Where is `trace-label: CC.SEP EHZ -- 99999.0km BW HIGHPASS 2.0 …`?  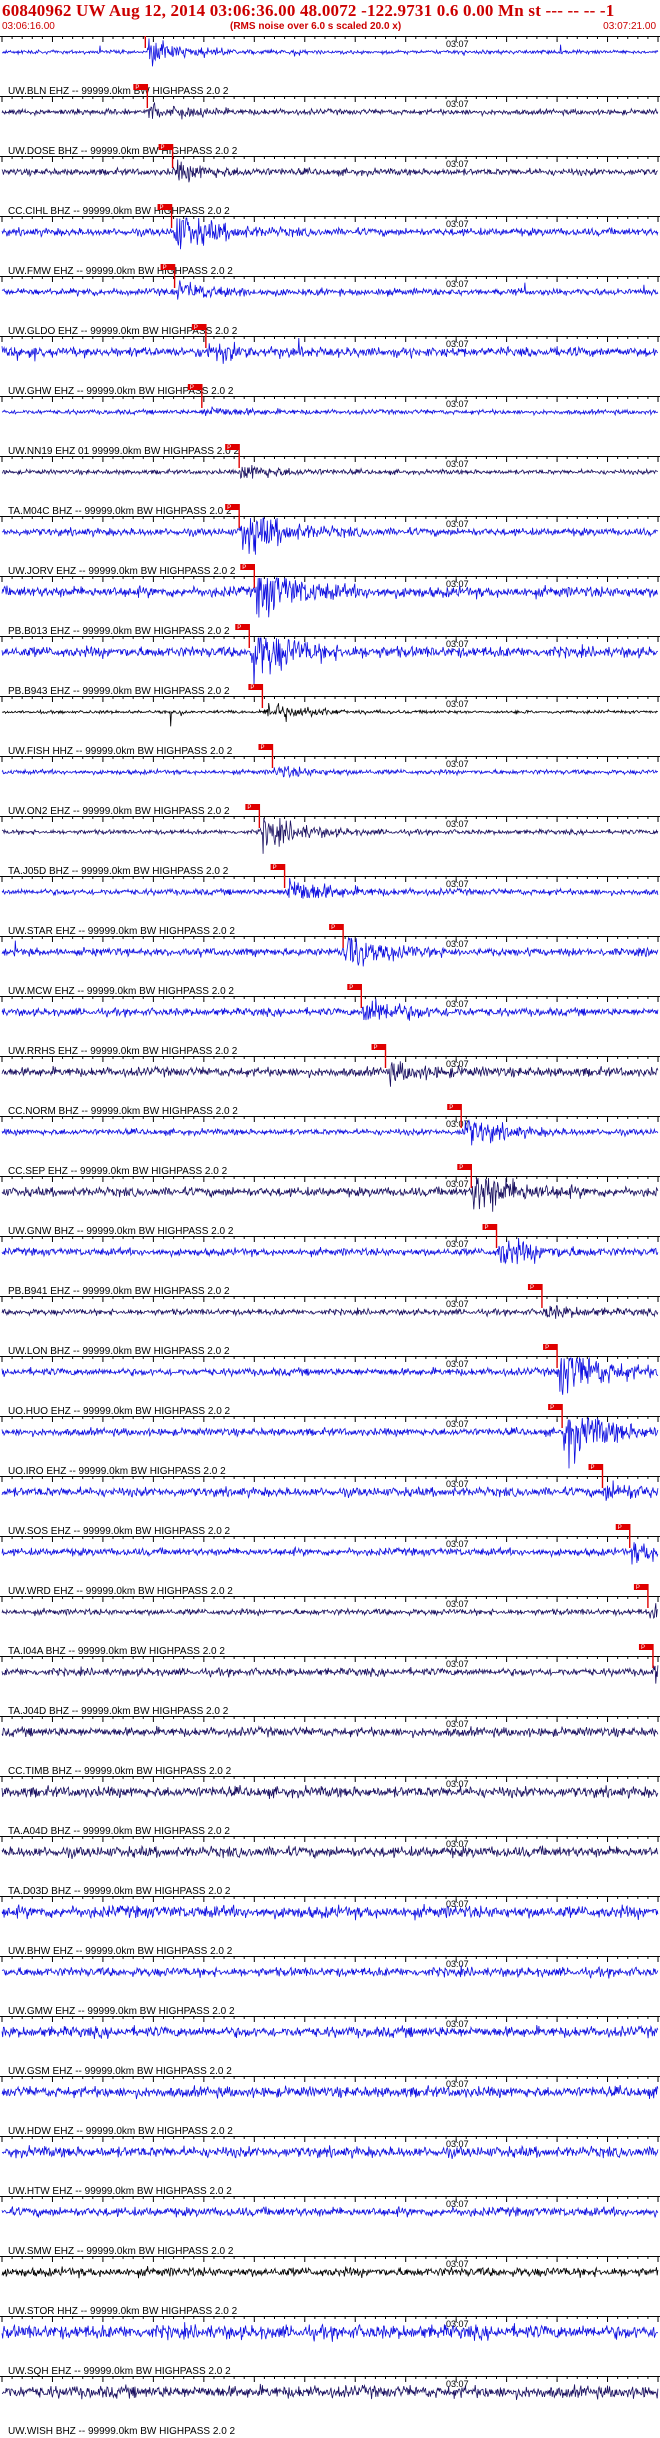
trace-label: CC.SEP EHZ -- 99999.0km BW HIGHPASS 2.0 … is located at coordinates (118, 1171).